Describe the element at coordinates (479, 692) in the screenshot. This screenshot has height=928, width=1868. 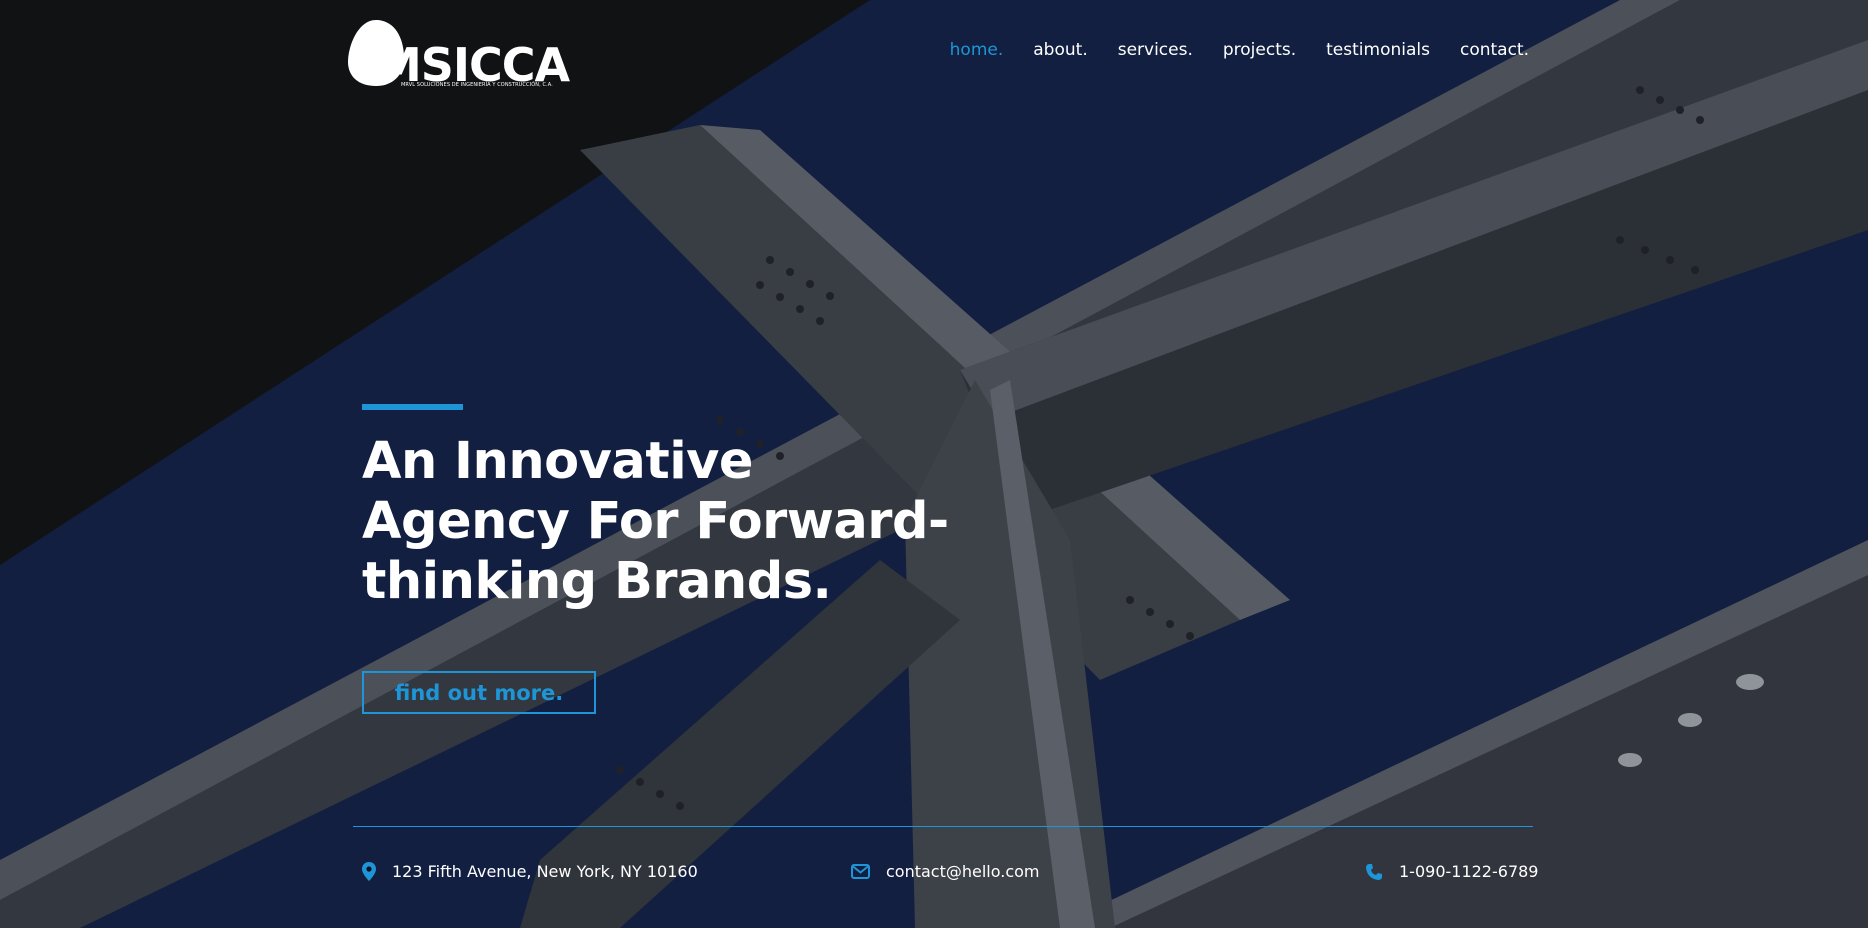
I see `find-out-more-button: find out more.` at that location.